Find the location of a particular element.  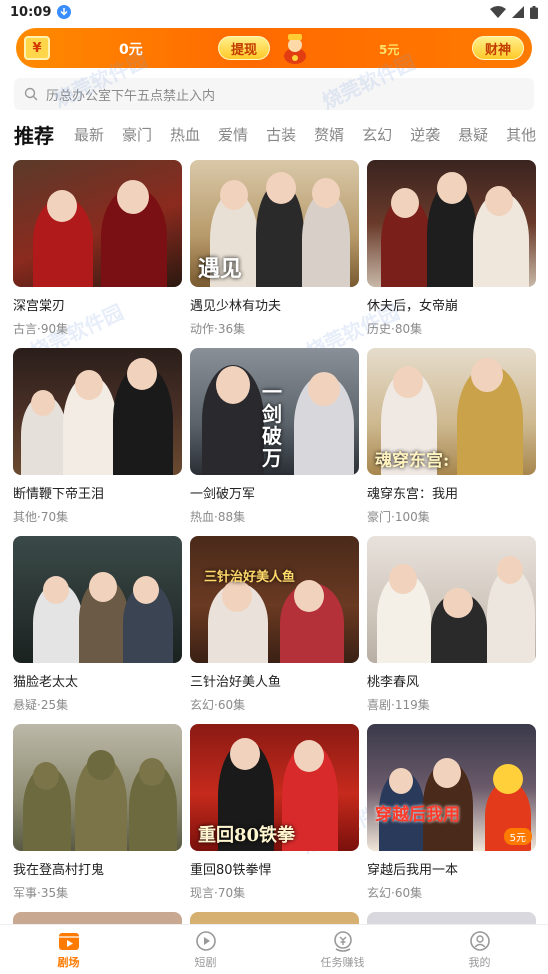

drama-meta: 热血·88集 is located at coordinates (218, 517).